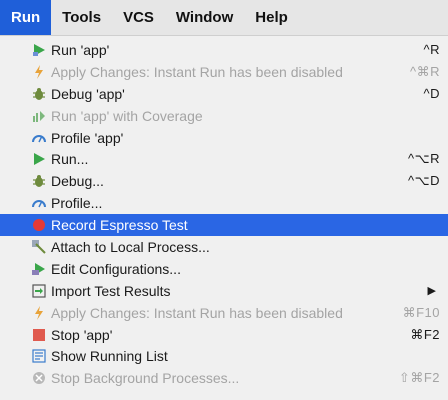 The image size is (448, 400). I want to click on menu-item-shortcut: ^⌥R, so click(424, 159).